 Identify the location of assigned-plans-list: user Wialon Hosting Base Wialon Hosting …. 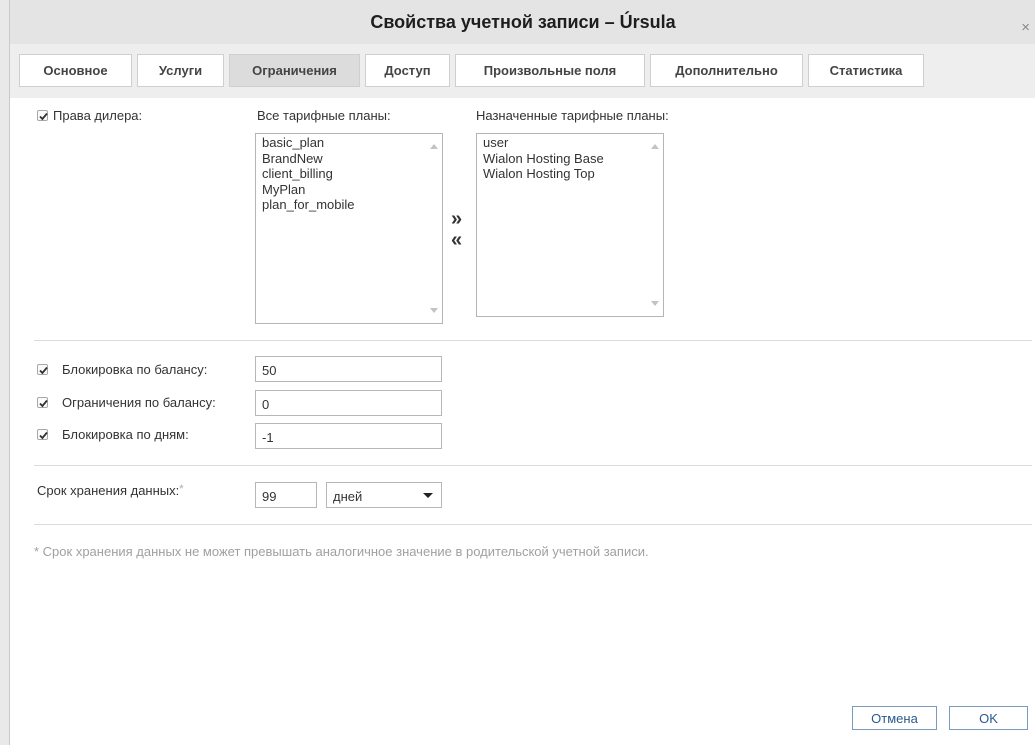
(570, 225).